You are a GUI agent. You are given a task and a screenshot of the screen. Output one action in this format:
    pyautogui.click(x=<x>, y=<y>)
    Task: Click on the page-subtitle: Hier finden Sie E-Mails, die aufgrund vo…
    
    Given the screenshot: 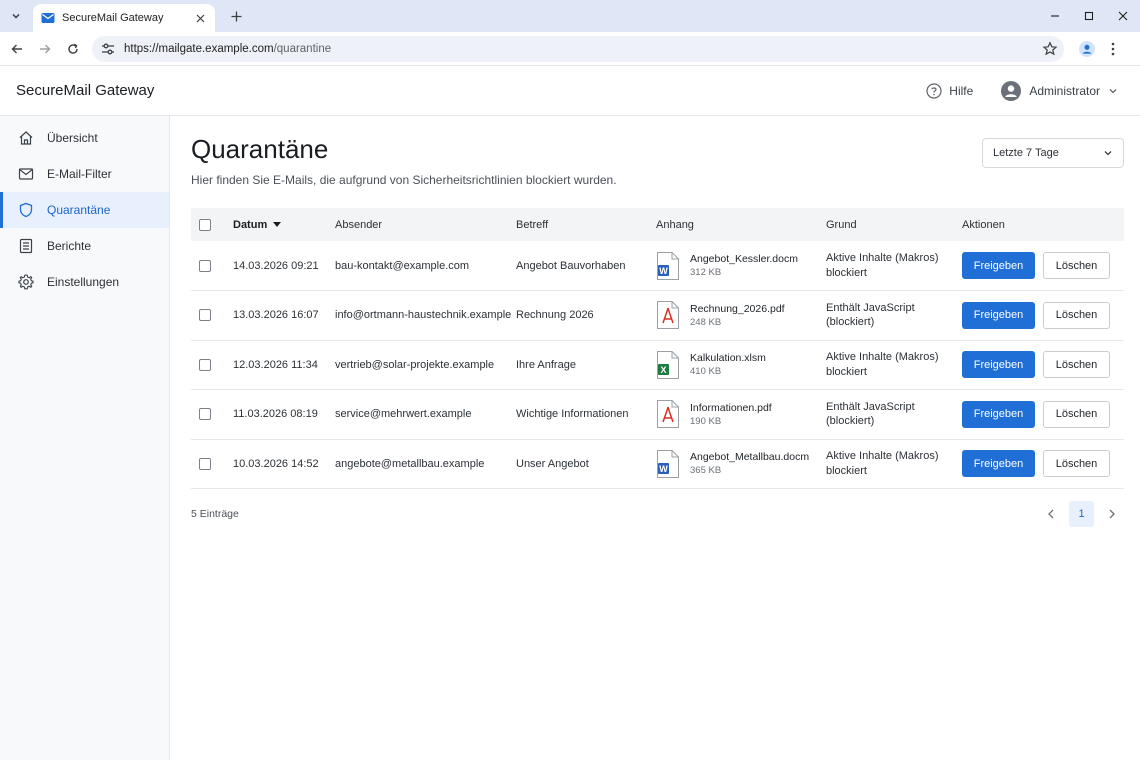 What is the action you would take?
    pyautogui.click(x=404, y=180)
    